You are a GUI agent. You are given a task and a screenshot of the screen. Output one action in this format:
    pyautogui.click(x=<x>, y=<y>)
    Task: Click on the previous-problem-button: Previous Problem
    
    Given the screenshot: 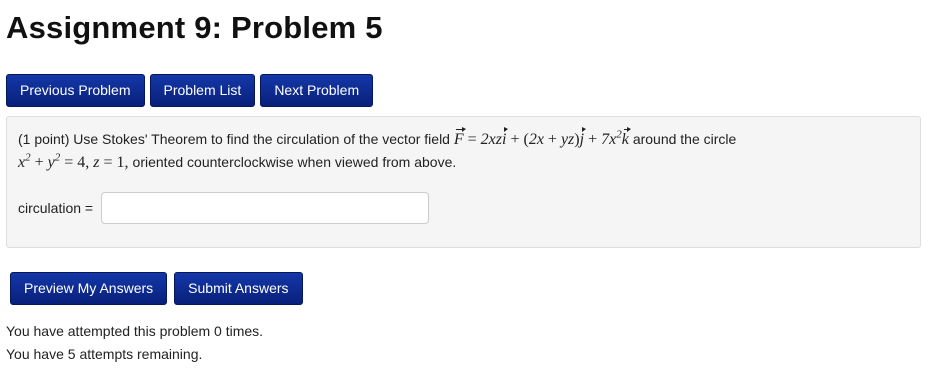 What is the action you would take?
    pyautogui.click(x=75, y=90)
    